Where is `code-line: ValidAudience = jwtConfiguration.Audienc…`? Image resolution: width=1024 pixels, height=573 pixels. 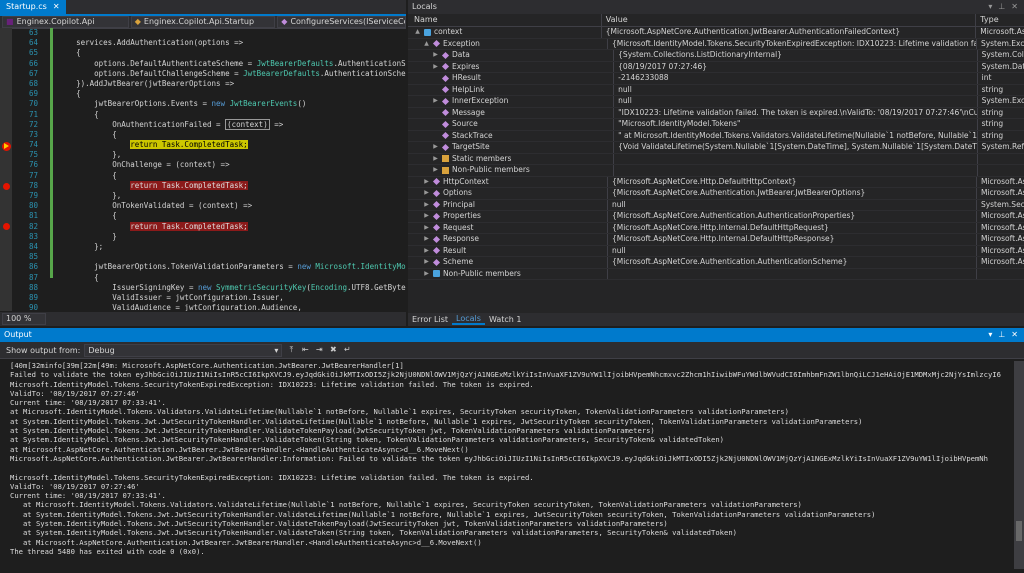 code-line: ValidAudience = jwtConfiguration.Audienc… is located at coordinates (232, 307).